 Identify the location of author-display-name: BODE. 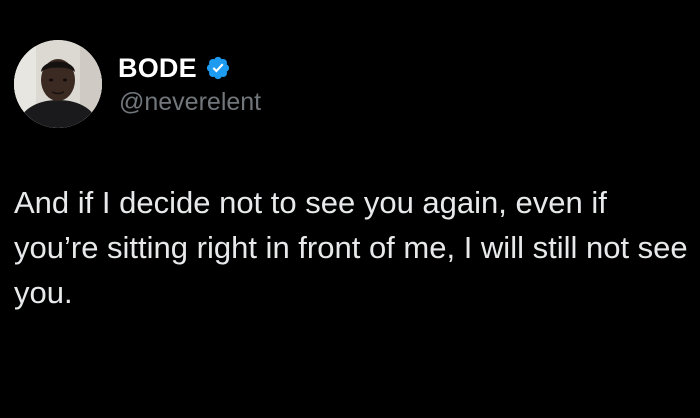
(157, 68).